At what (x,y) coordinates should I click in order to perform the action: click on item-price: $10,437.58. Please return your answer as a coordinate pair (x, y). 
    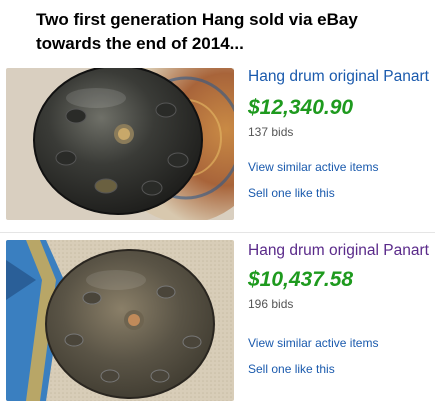
    Looking at the image, I should click on (301, 279).